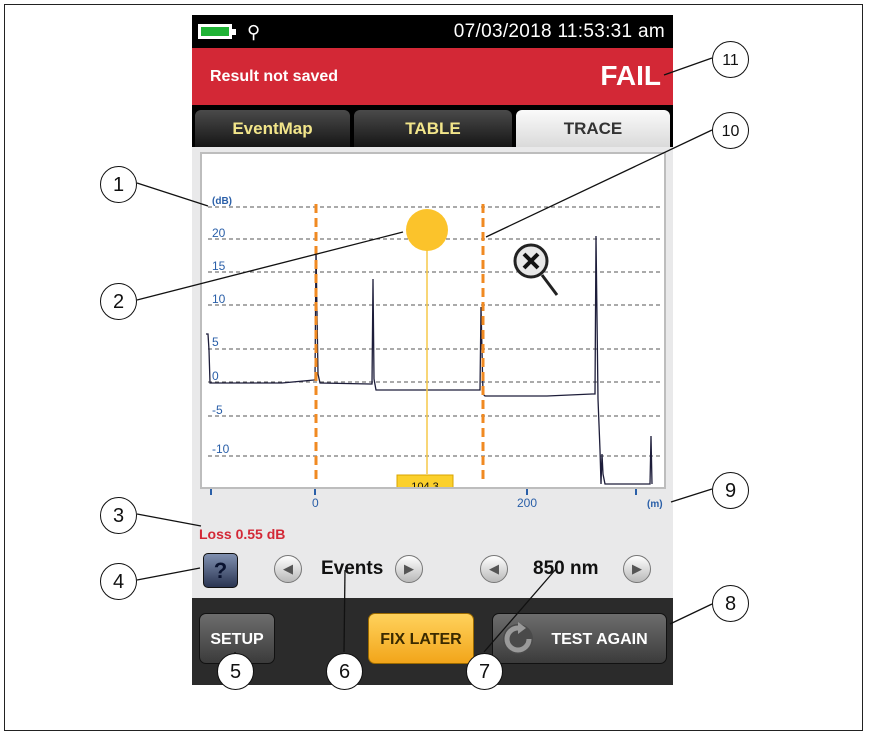 Image resolution: width=869 pixels, height=737 pixels. I want to click on callout-3: 3, so click(118, 515).